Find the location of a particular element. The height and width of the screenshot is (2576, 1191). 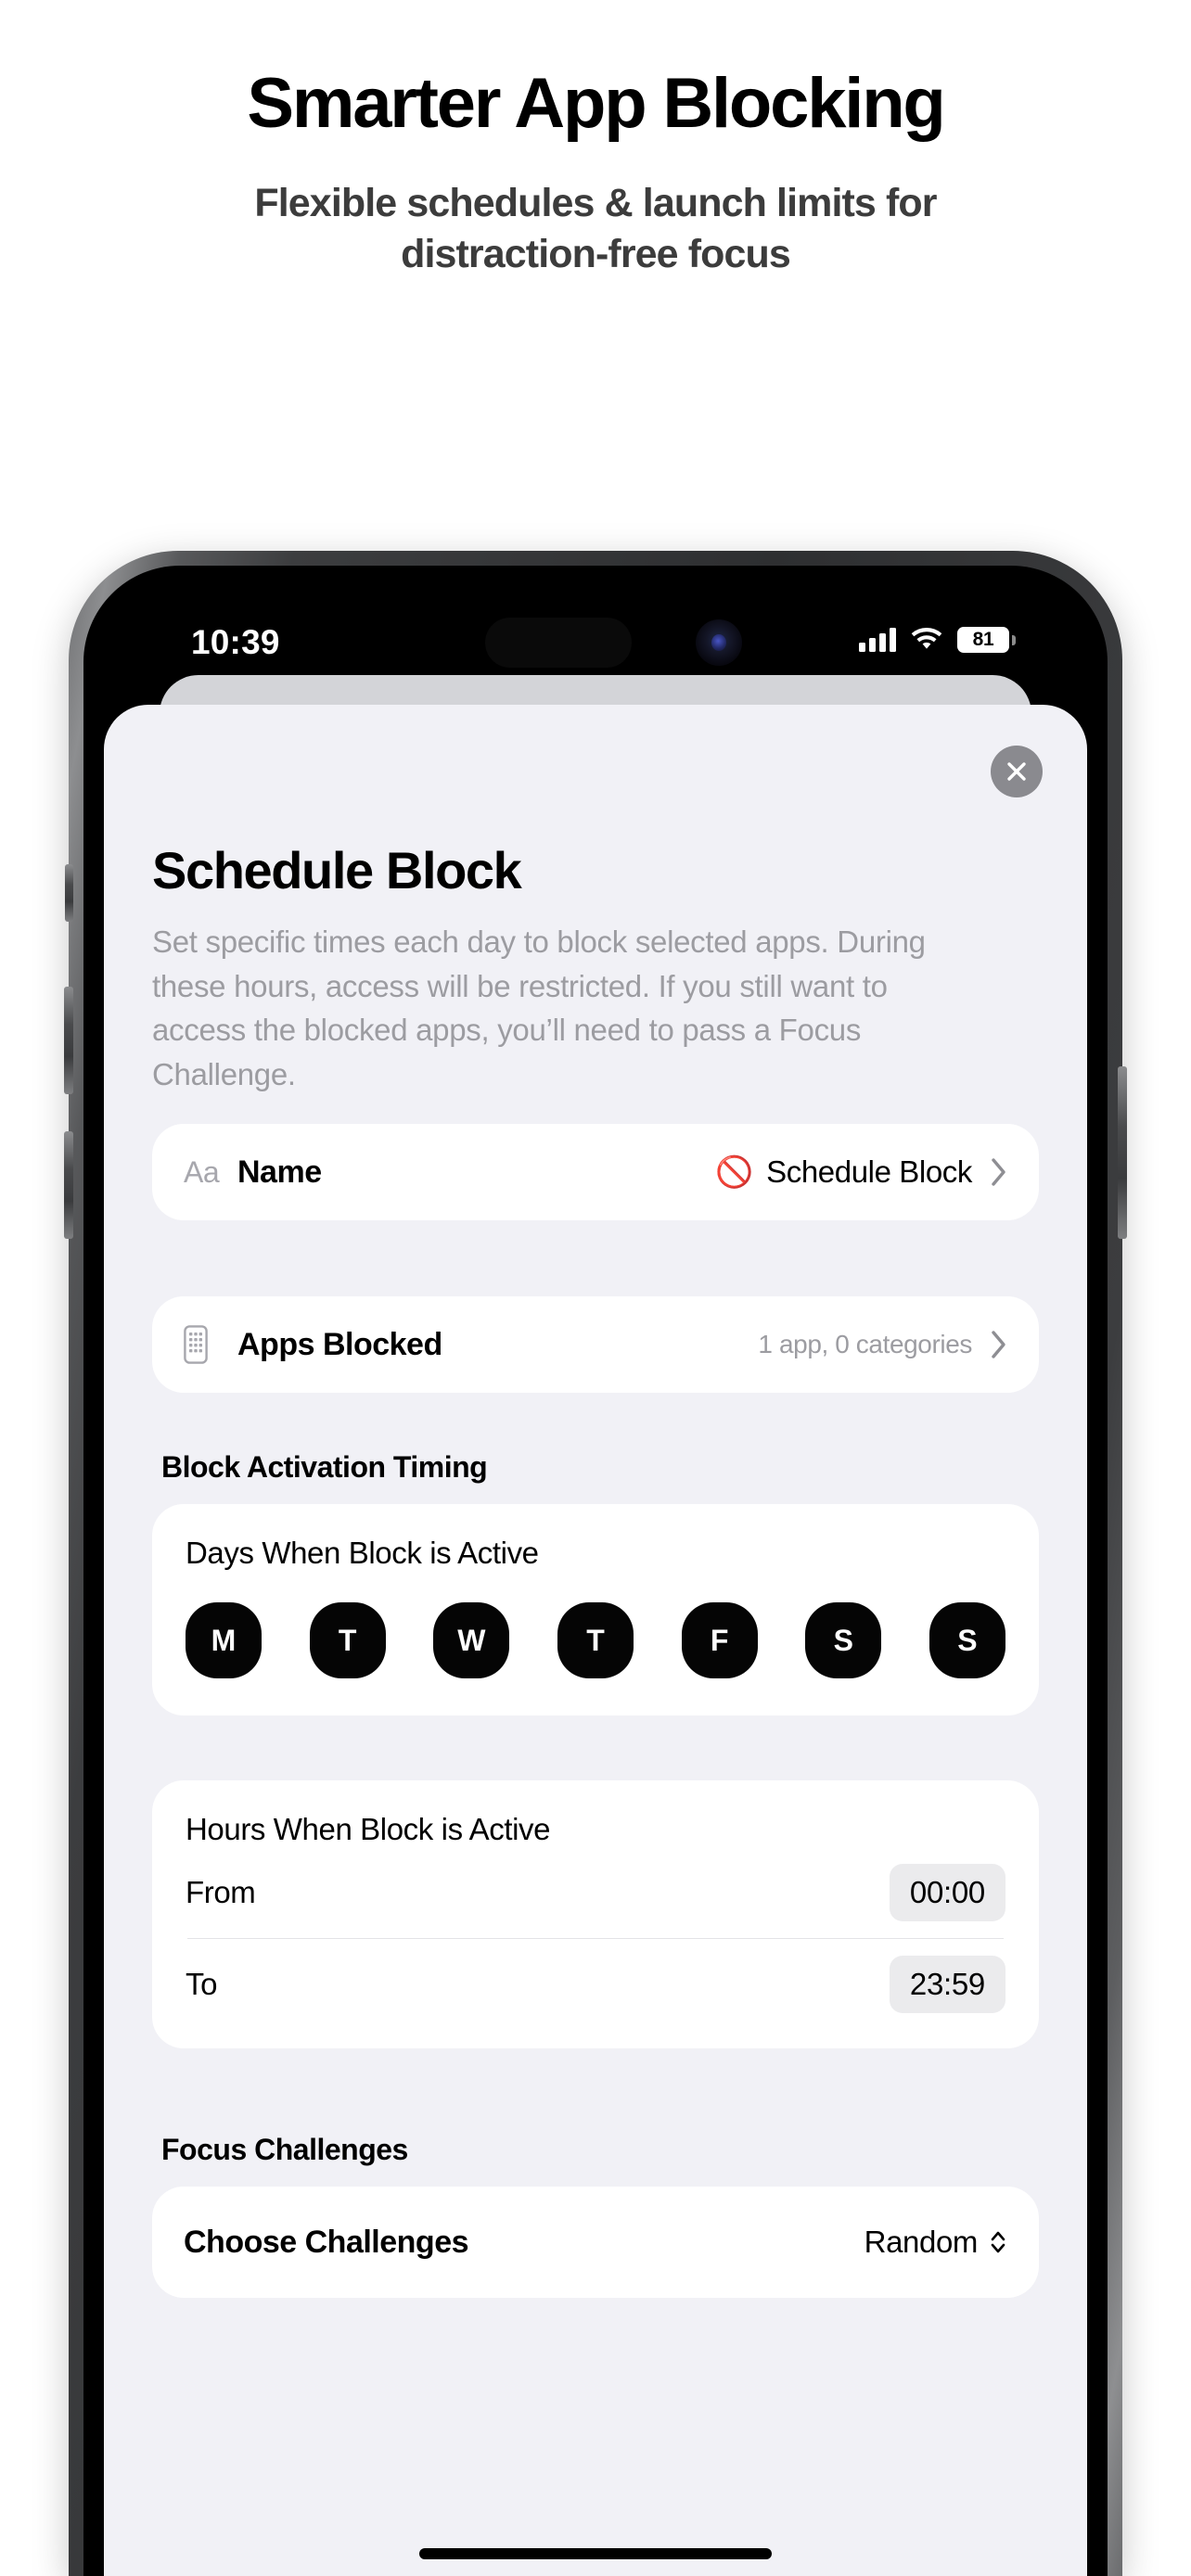

section-header-focus: Focus Challenges is located at coordinates (284, 2150).